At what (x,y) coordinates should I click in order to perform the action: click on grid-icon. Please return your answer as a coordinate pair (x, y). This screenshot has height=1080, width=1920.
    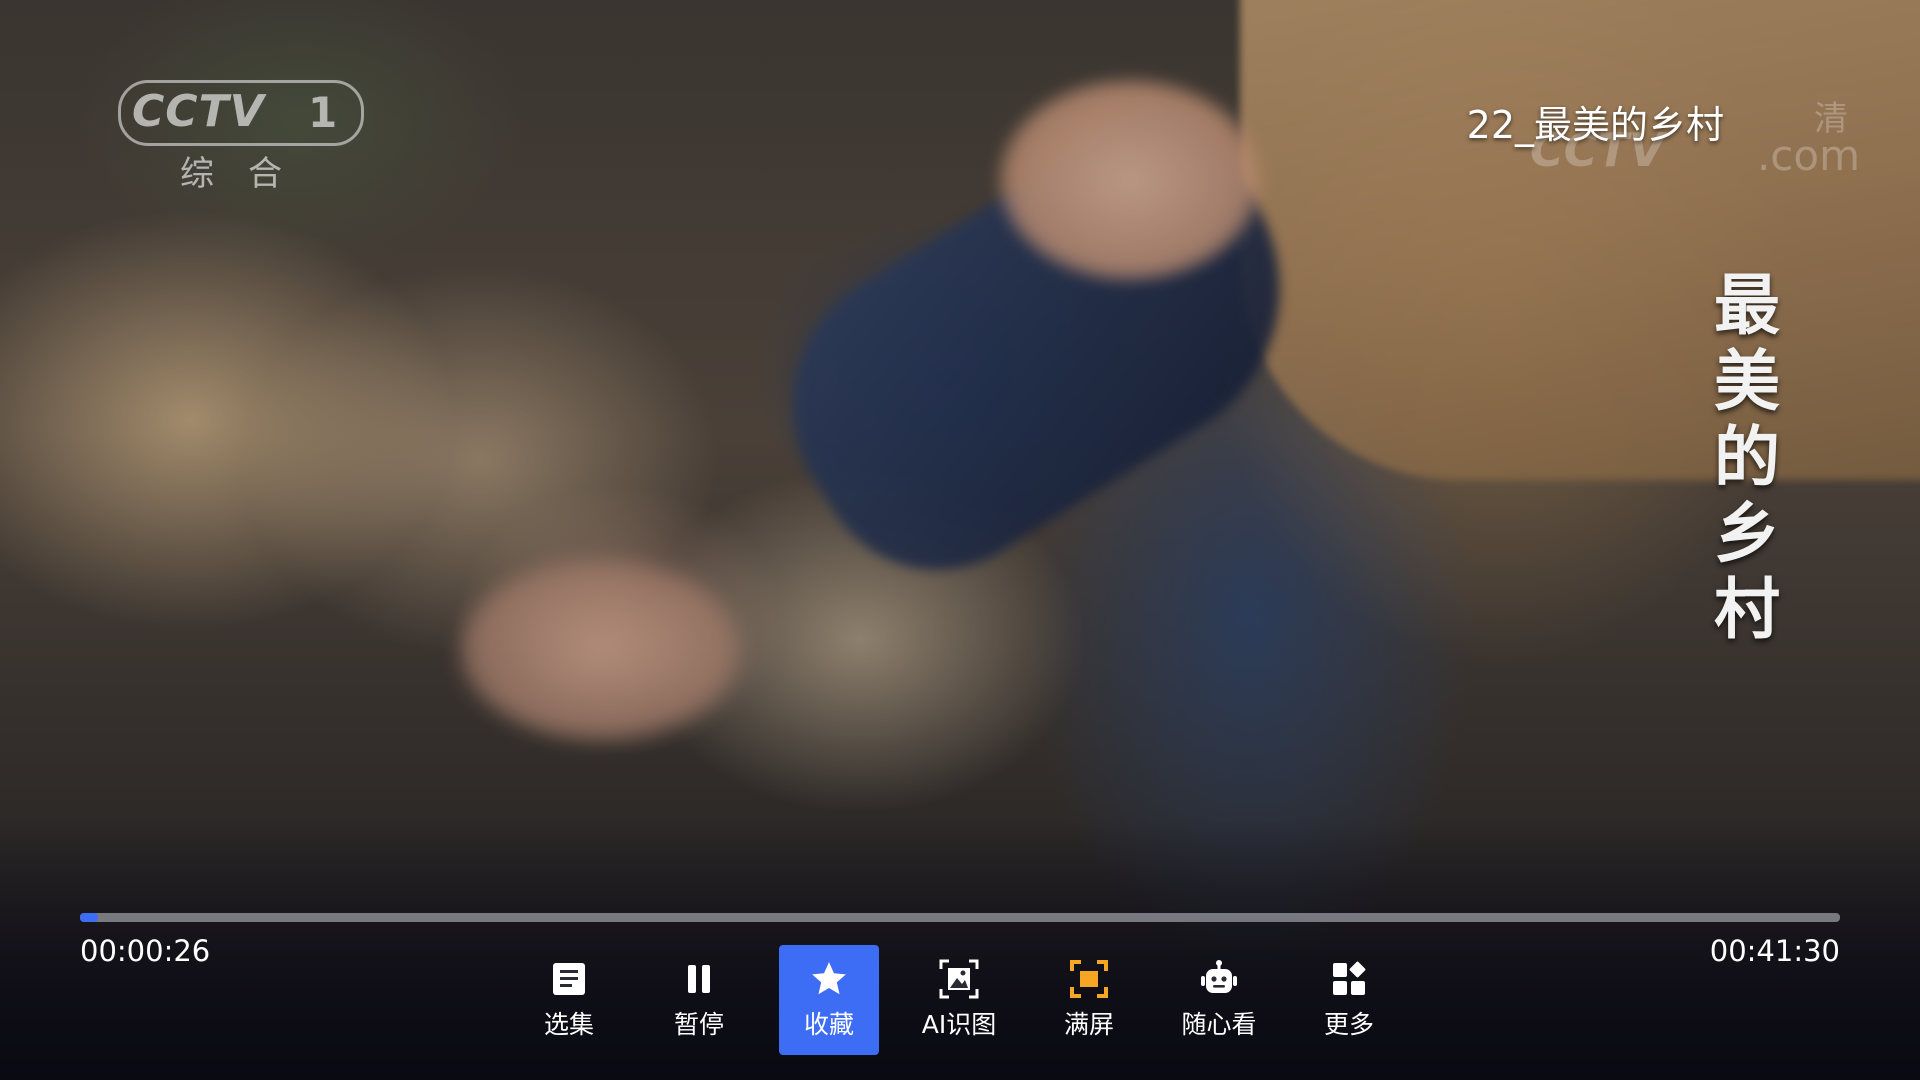
    Looking at the image, I should click on (1349, 979).